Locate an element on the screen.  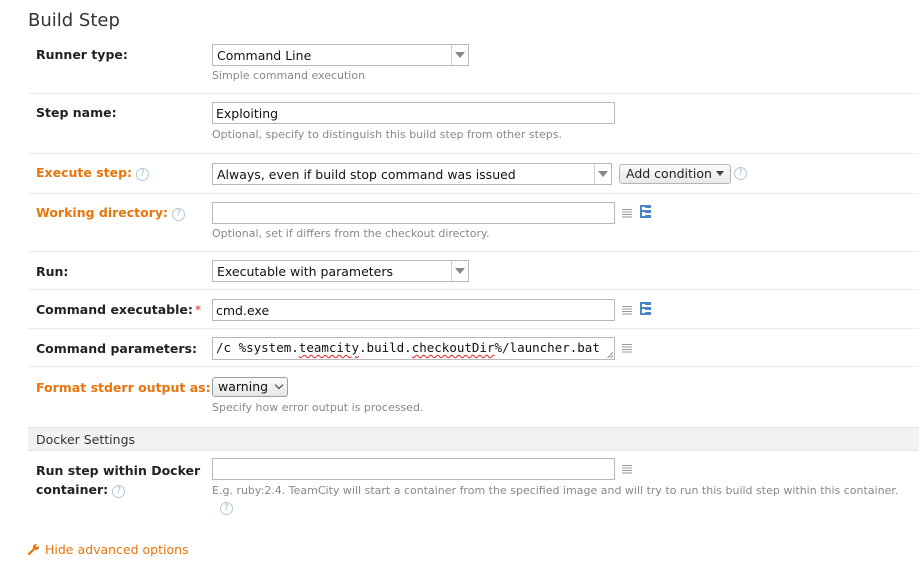
param-part-misspelled: checkoutDir is located at coordinates (453, 347).